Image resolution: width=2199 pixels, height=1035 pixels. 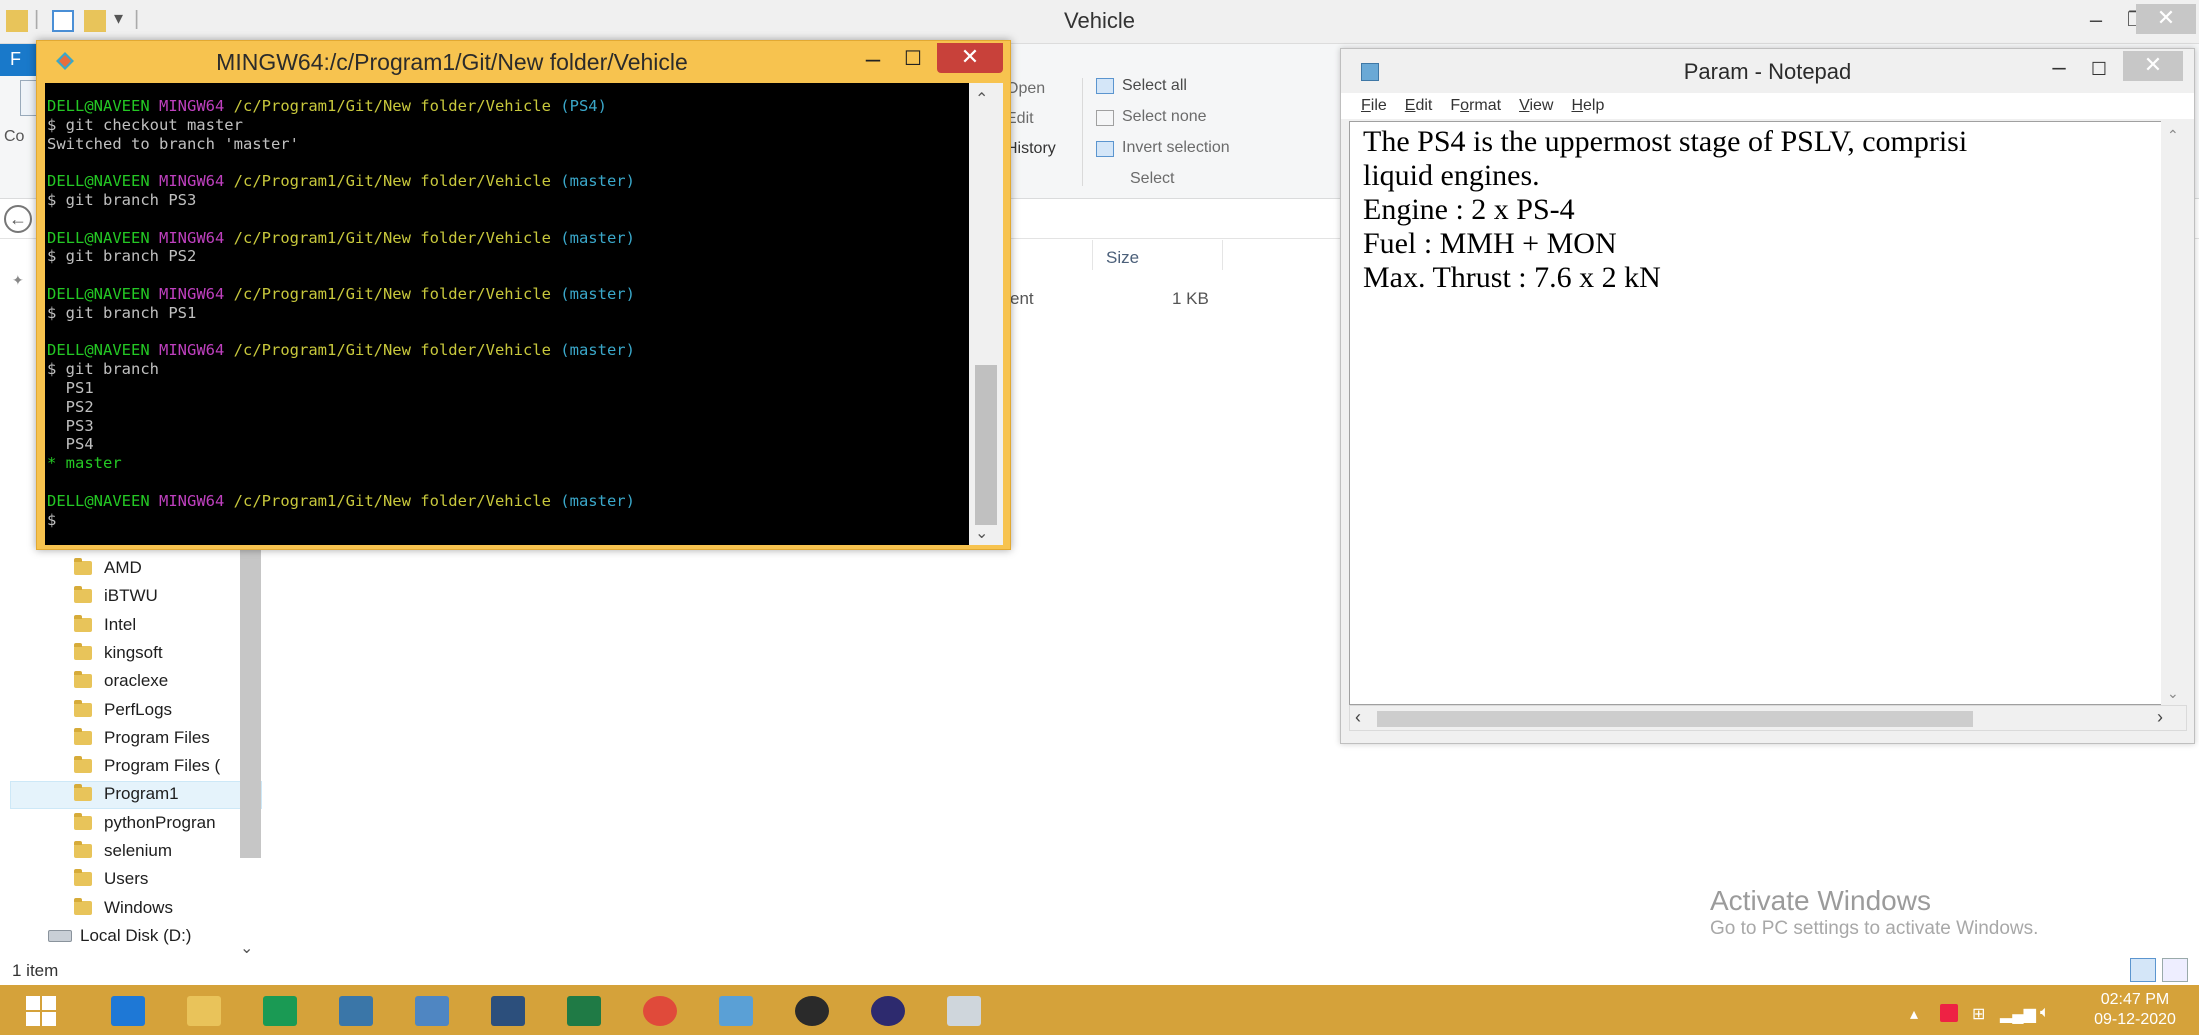 I want to click on nav-item: Users, so click(x=111, y=879).